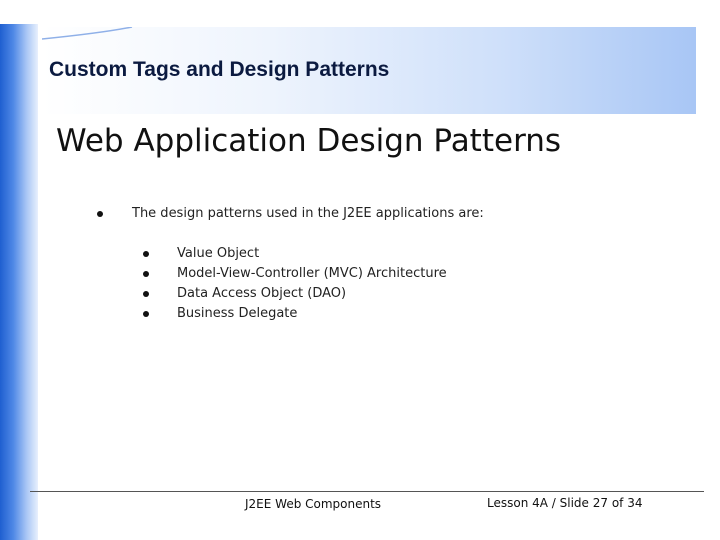 The image size is (720, 540). Describe the element at coordinates (565, 503) in the screenshot. I see `footer-slide-number: Lesson 4A / Slide 27 of 34` at that location.